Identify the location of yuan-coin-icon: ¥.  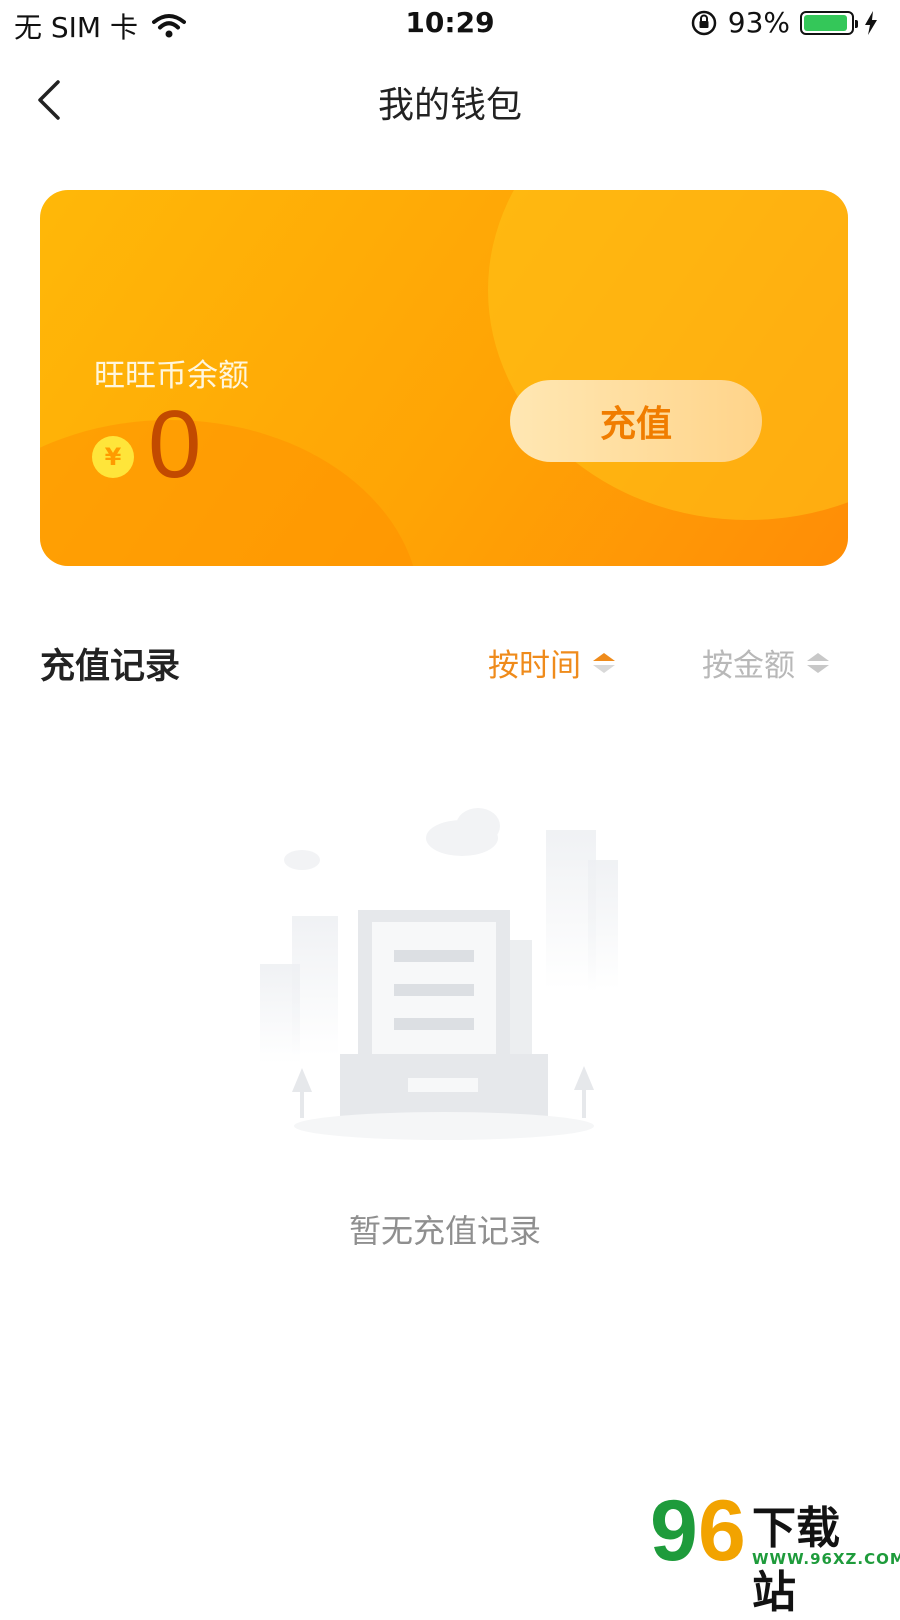
(113, 457).